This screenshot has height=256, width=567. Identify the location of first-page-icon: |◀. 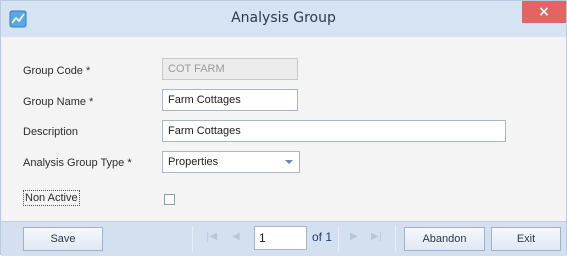
(211, 236).